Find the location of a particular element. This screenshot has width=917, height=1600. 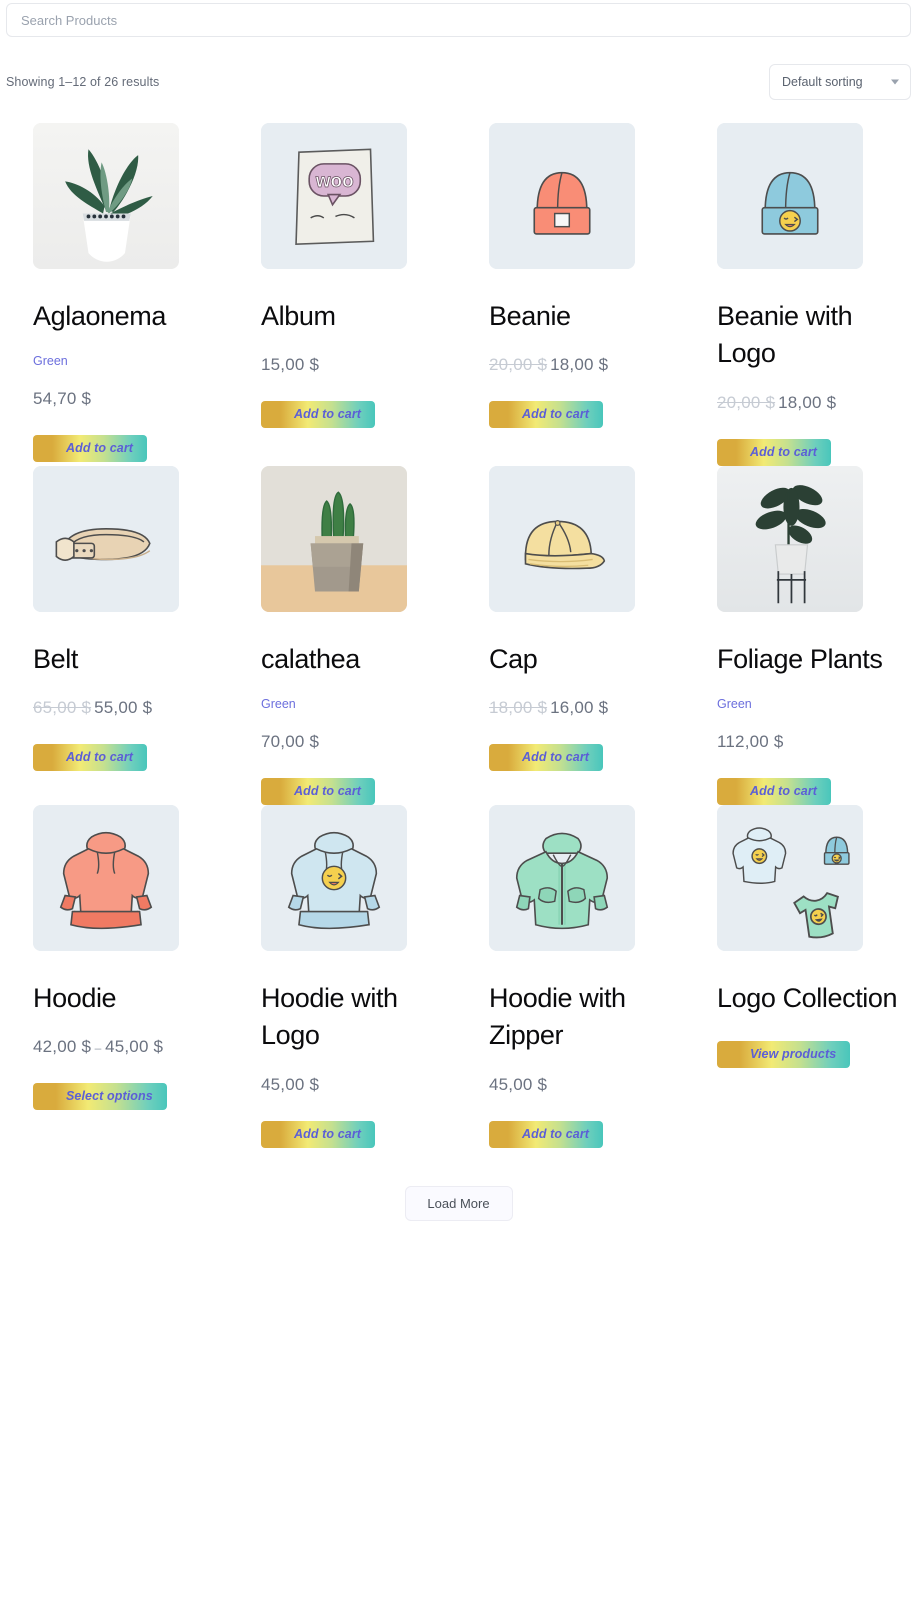

product-card: calathea Green 70,00 $ Add to cart is located at coordinates (375, 635).